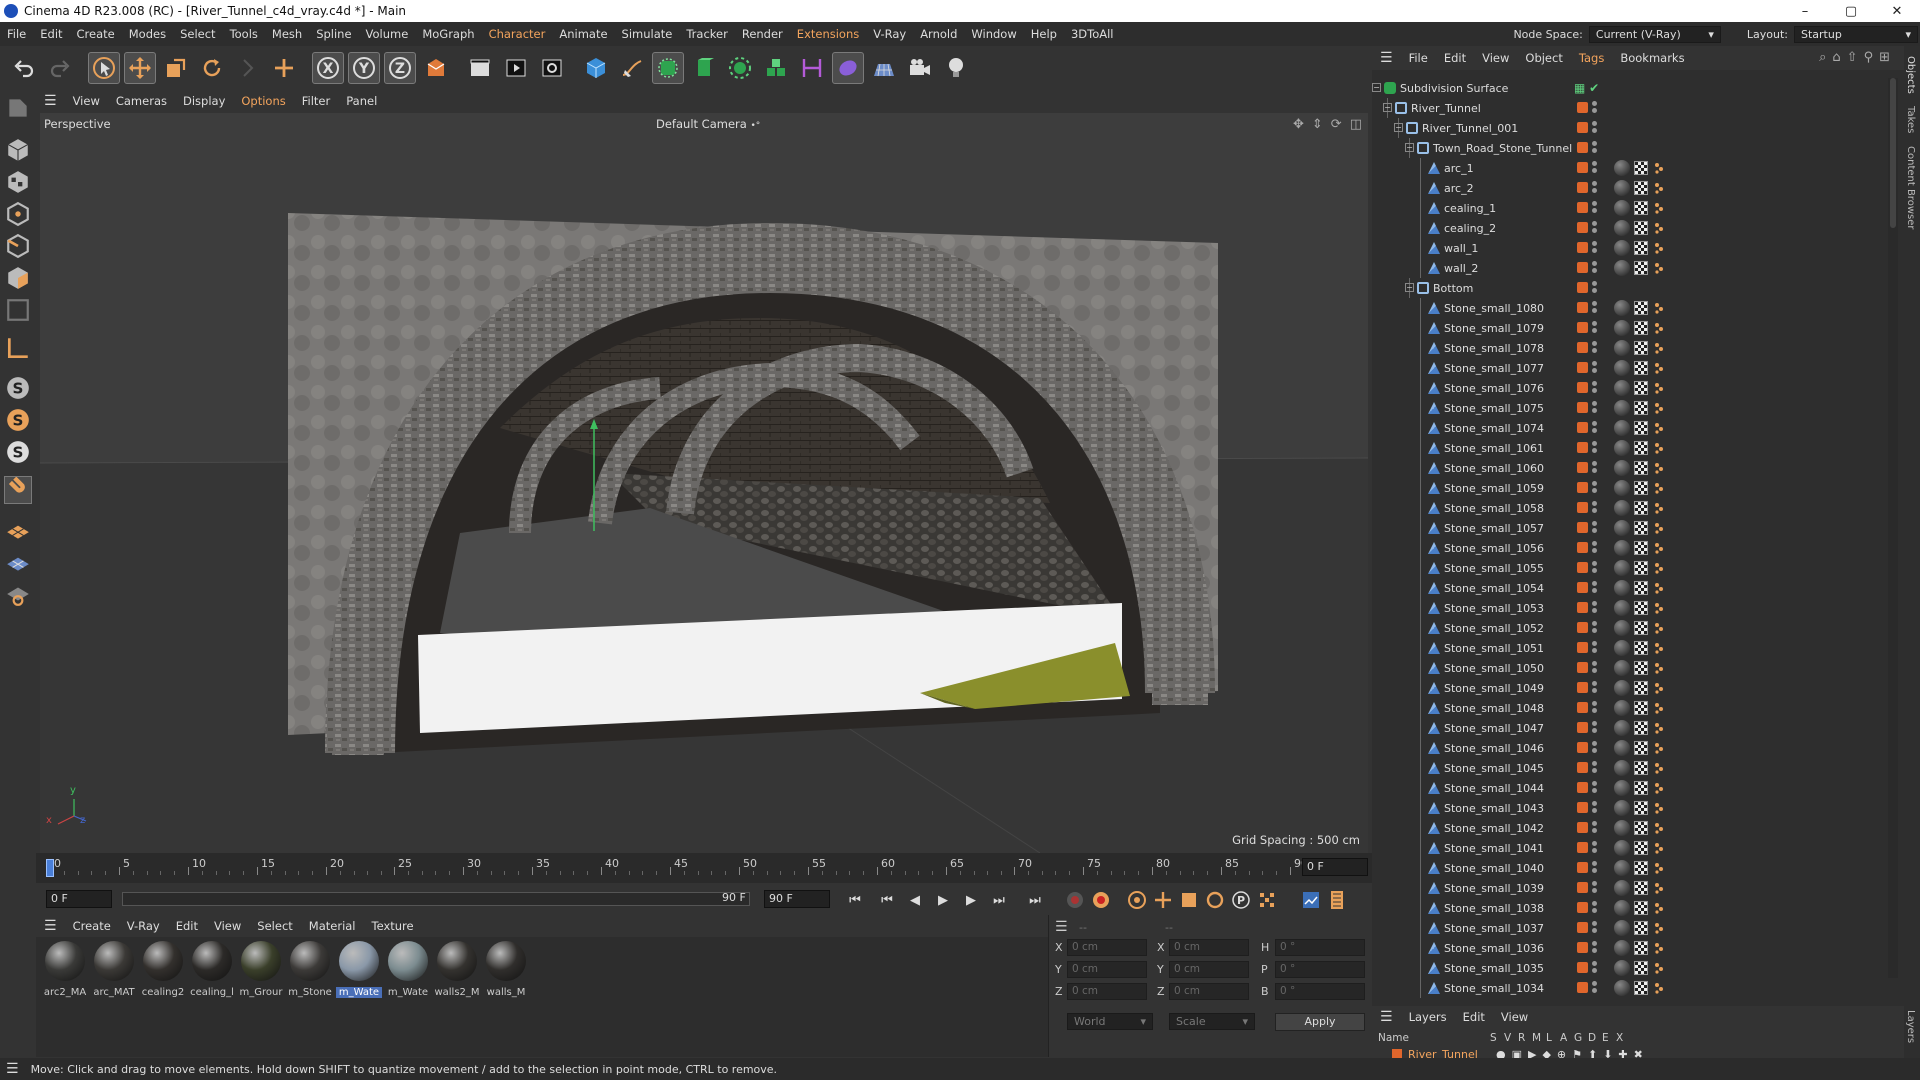 The image size is (1920, 1080). Describe the element at coordinates (65, 973) in the screenshot. I see `material-swatch: arc2_MA` at that location.